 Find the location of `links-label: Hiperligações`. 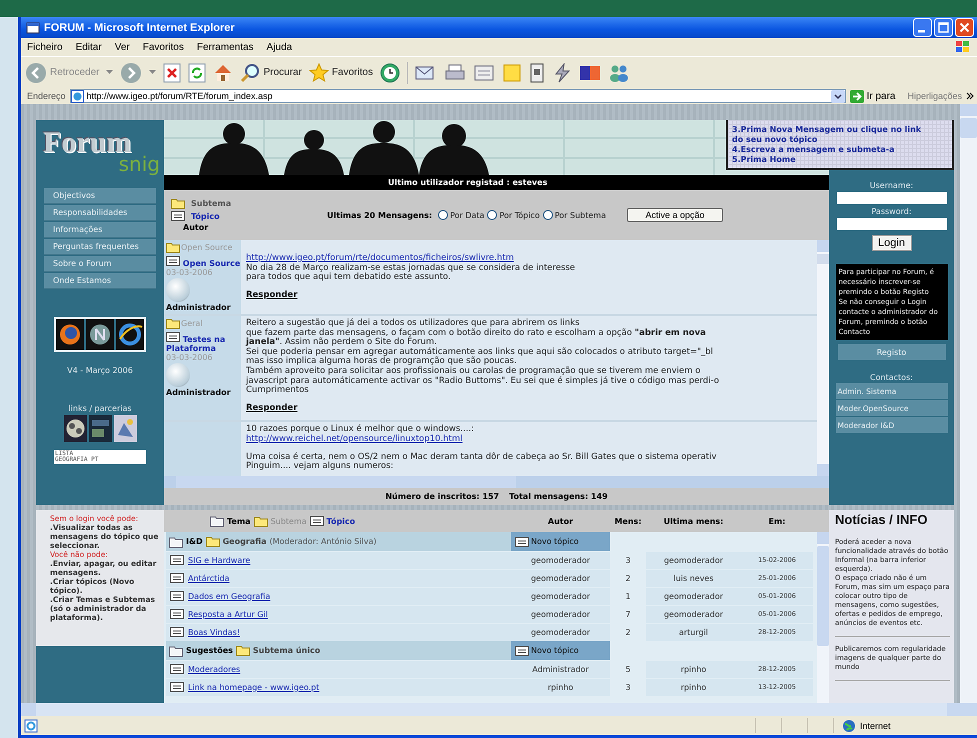

links-label: Hiperligações is located at coordinates (934, 96).